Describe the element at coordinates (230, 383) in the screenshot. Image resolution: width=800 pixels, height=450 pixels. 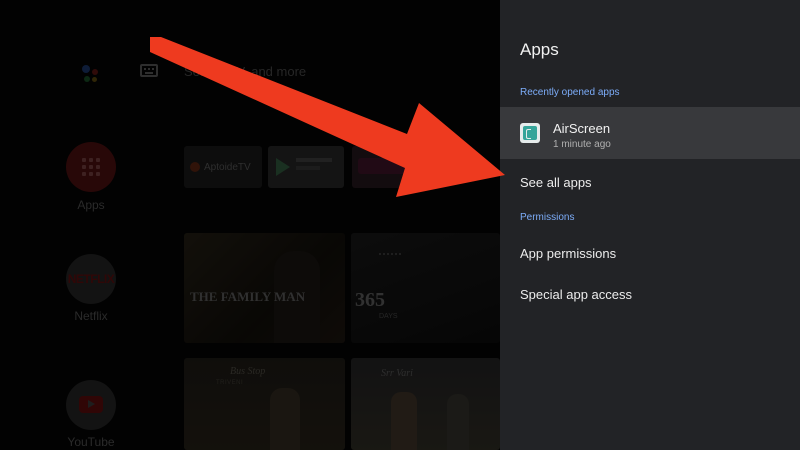
I see `show-subtitle: TRIVENI` at that location.